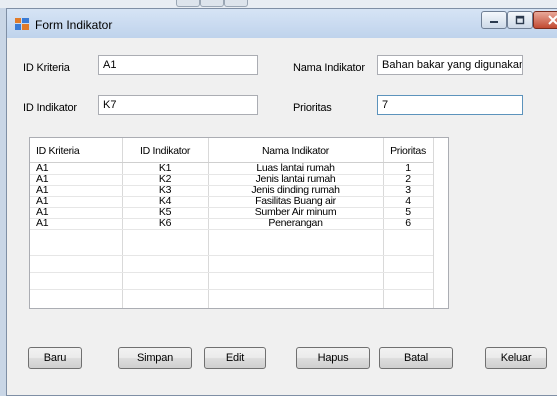 The width and height of the screenshot is (557, 396). What do you see at coordinates (50, 108) in the screenshot?
I see `id-indikator-label: ID Indikator` at bounding box center [50, 108].